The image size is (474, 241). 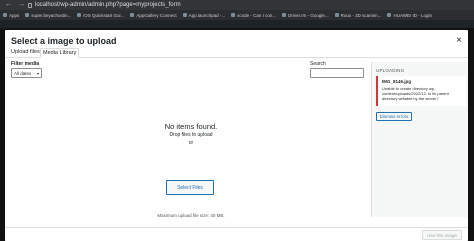 I want to click on use-image-button: Use this image, so click(x=442, y=235).